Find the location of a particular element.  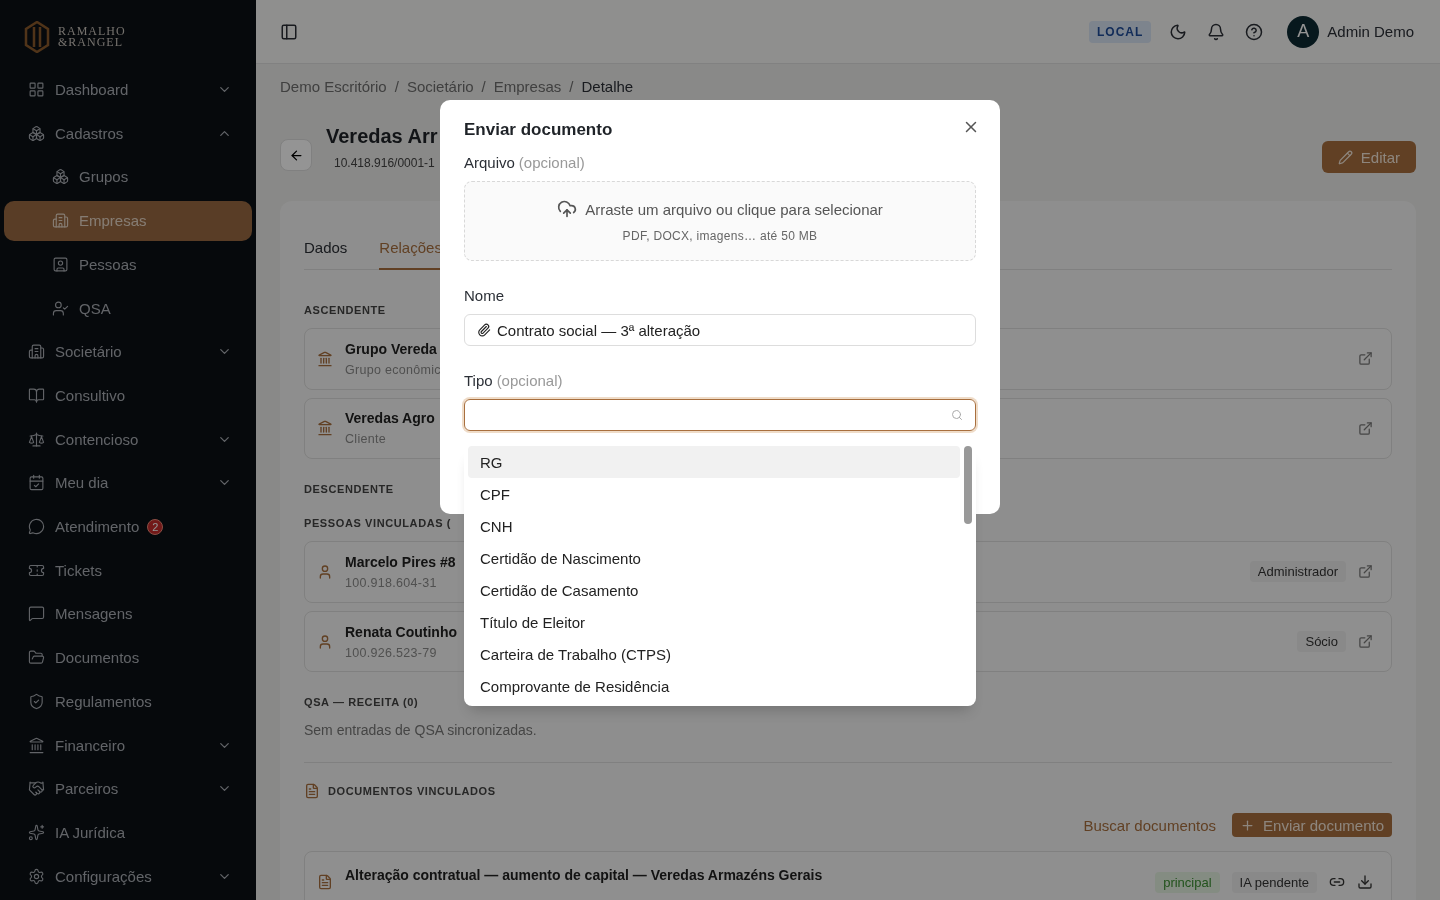

section-heading: DOCUMENTOS VINCULADOS is located at coordinates (412, 791).